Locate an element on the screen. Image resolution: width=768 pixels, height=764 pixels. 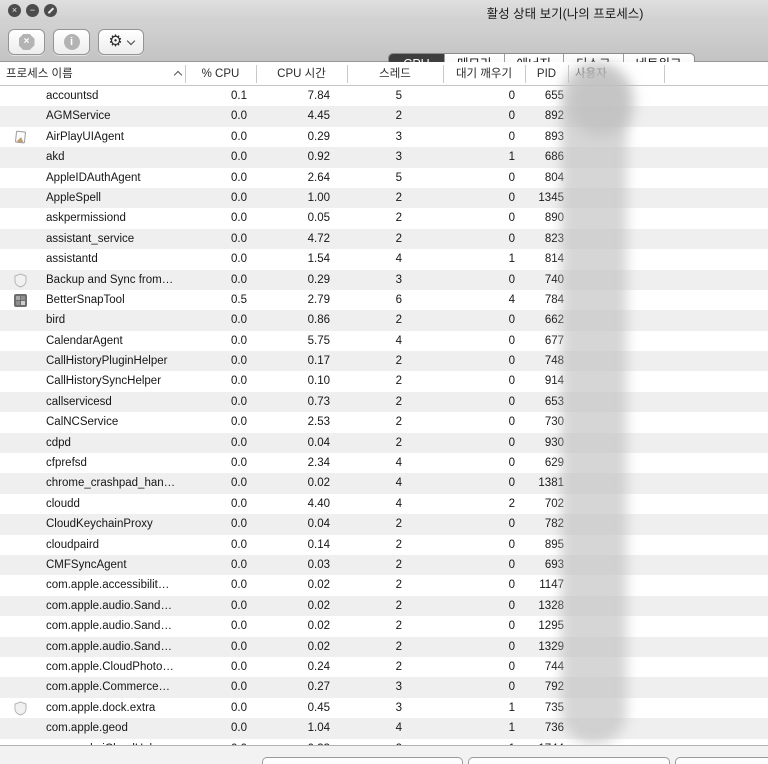
thread-count: 3 is located at coordinates (398, 687).